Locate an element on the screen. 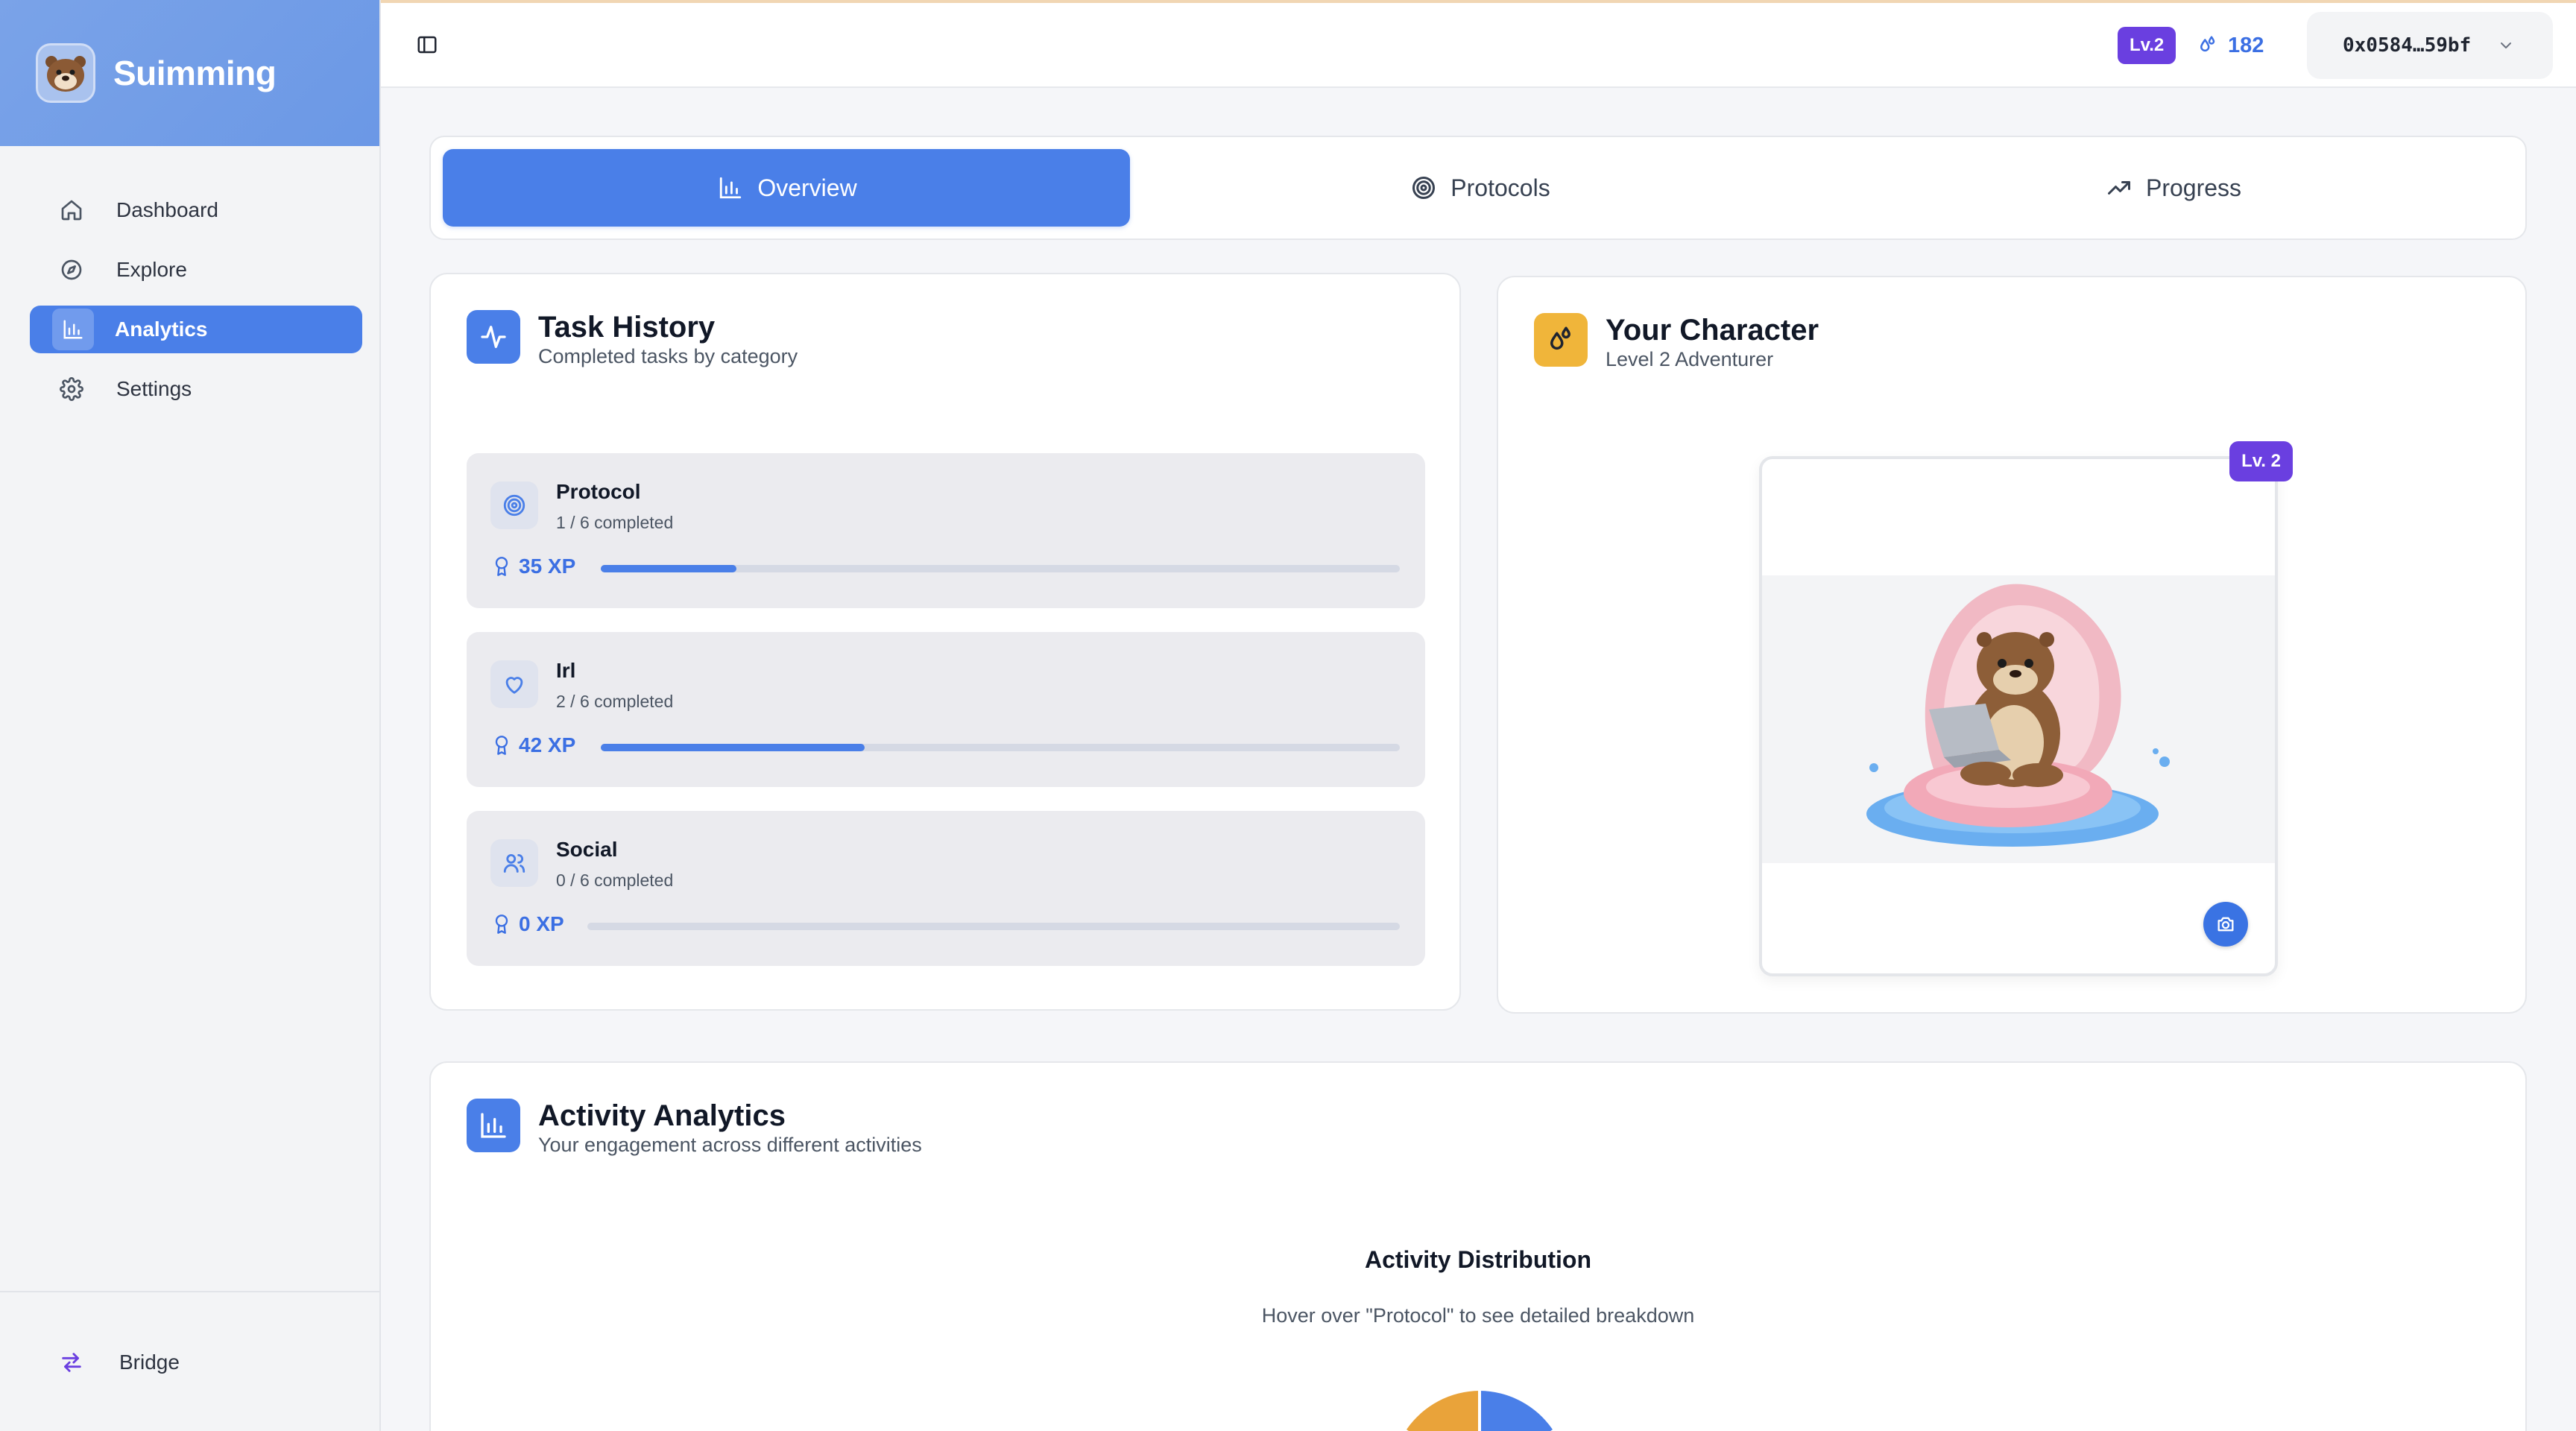  task-category-xp: 42 XP is located at coordinates (533, 745).